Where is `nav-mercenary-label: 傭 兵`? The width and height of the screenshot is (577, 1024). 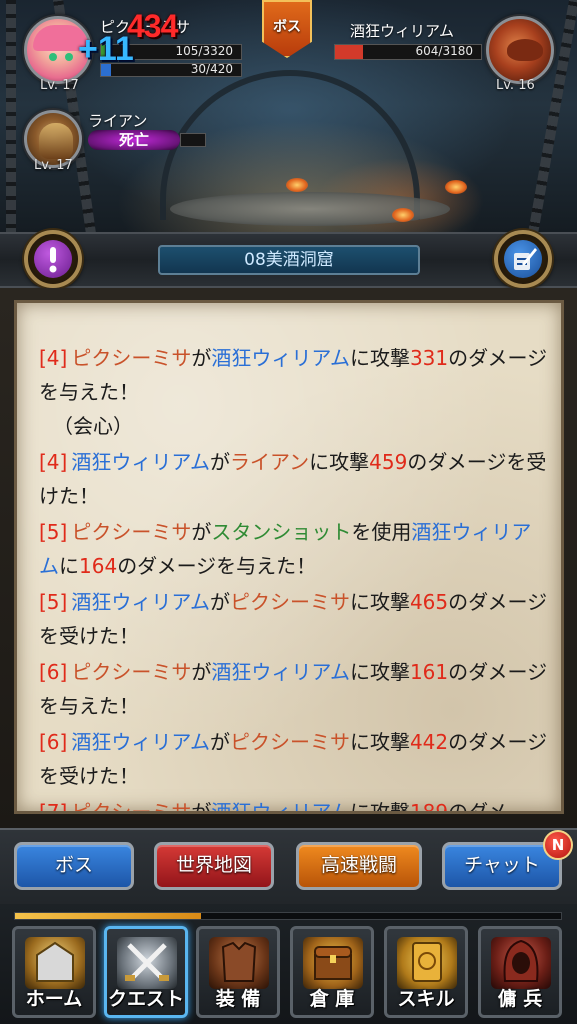
nav-mercenary-label: 傭 兵 is located at coordinates (520, 999).